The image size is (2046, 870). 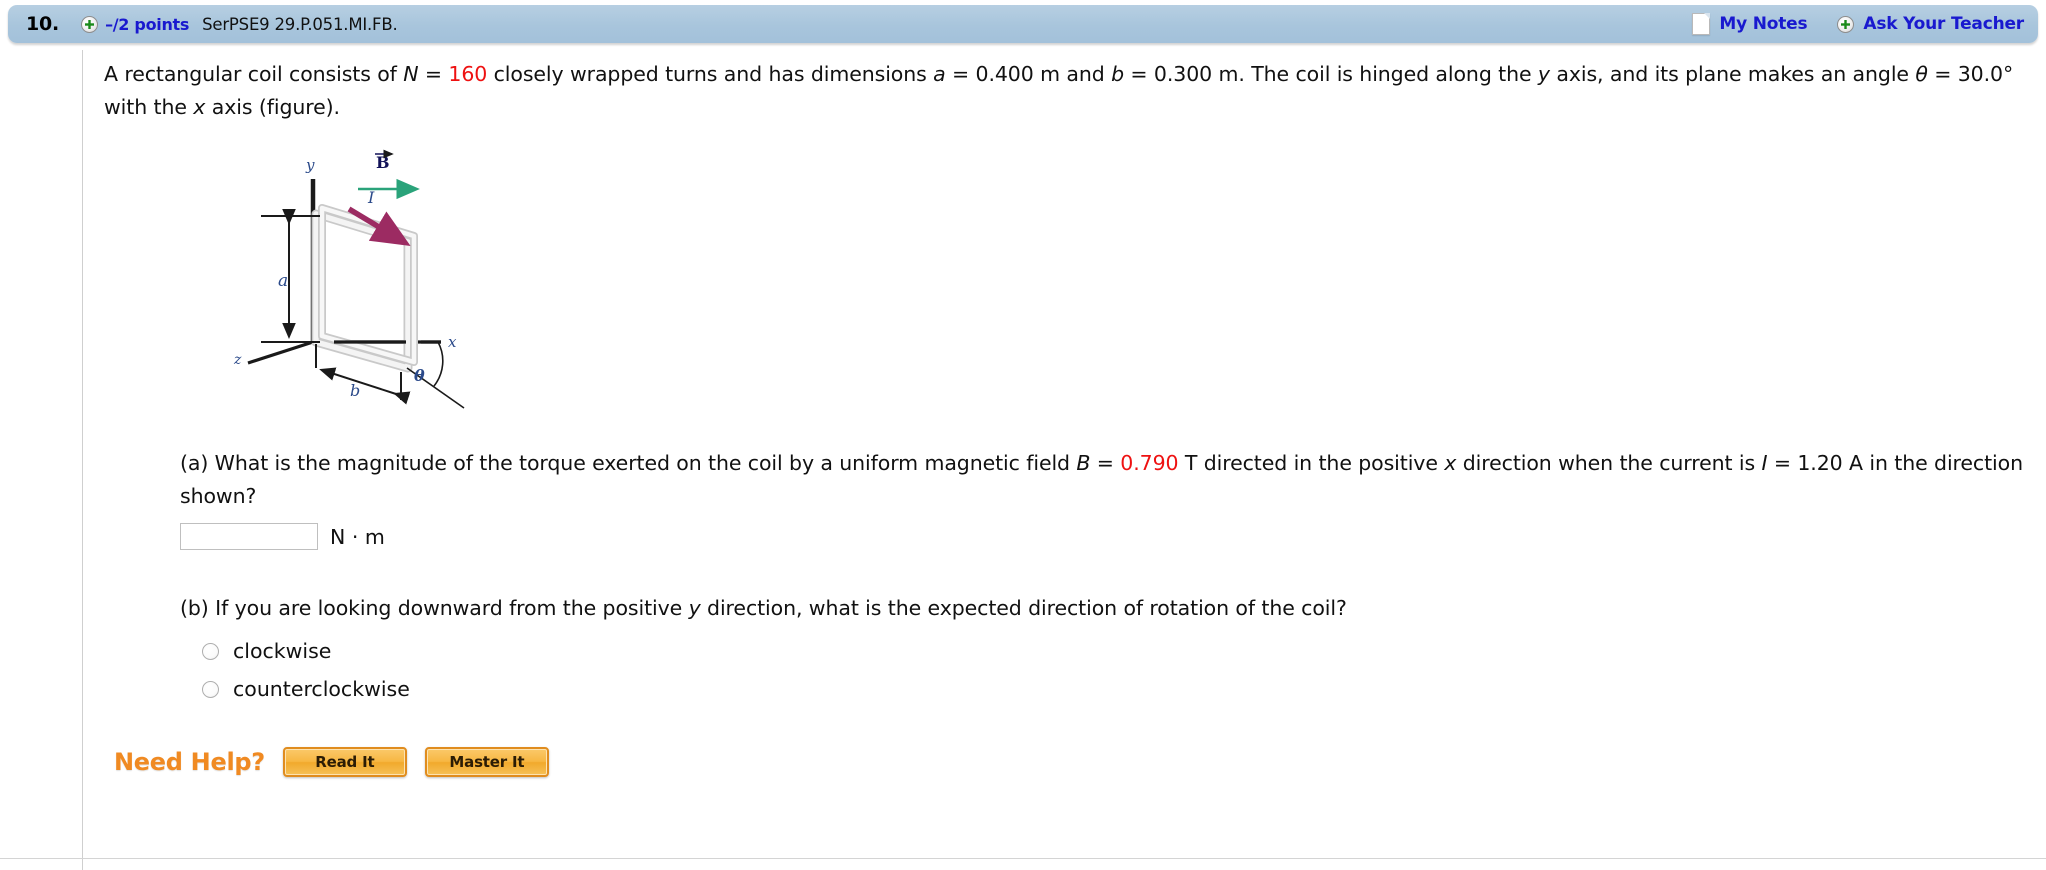 What do you see at coordinates (1391, 74) in the screenshot?
I see `problem-text-4: The coil is hinged along the` at bounding box center [1391, 74].